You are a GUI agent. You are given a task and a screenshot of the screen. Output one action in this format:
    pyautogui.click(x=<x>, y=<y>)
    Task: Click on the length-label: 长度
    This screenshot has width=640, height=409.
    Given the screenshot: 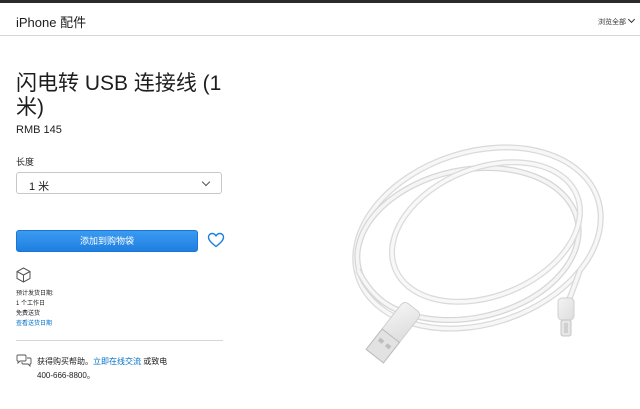 What is the action you would take?
    pyautogui.click(x=25, y=162)
    